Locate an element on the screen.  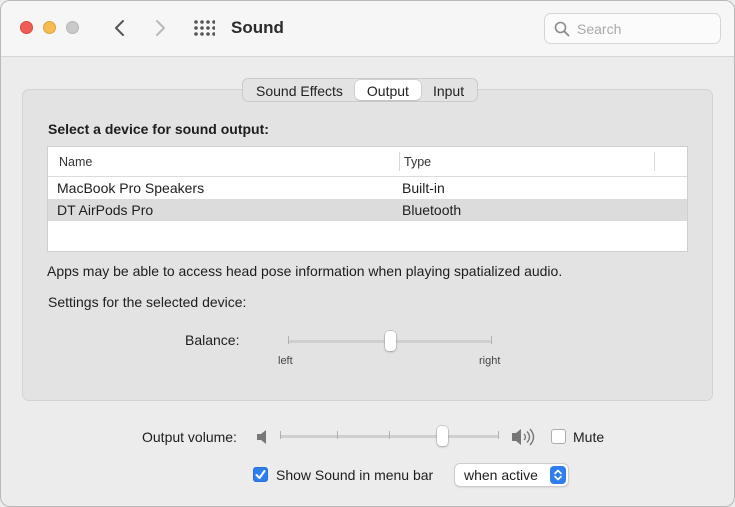
show-all-button is located at coordinates (204, 29).